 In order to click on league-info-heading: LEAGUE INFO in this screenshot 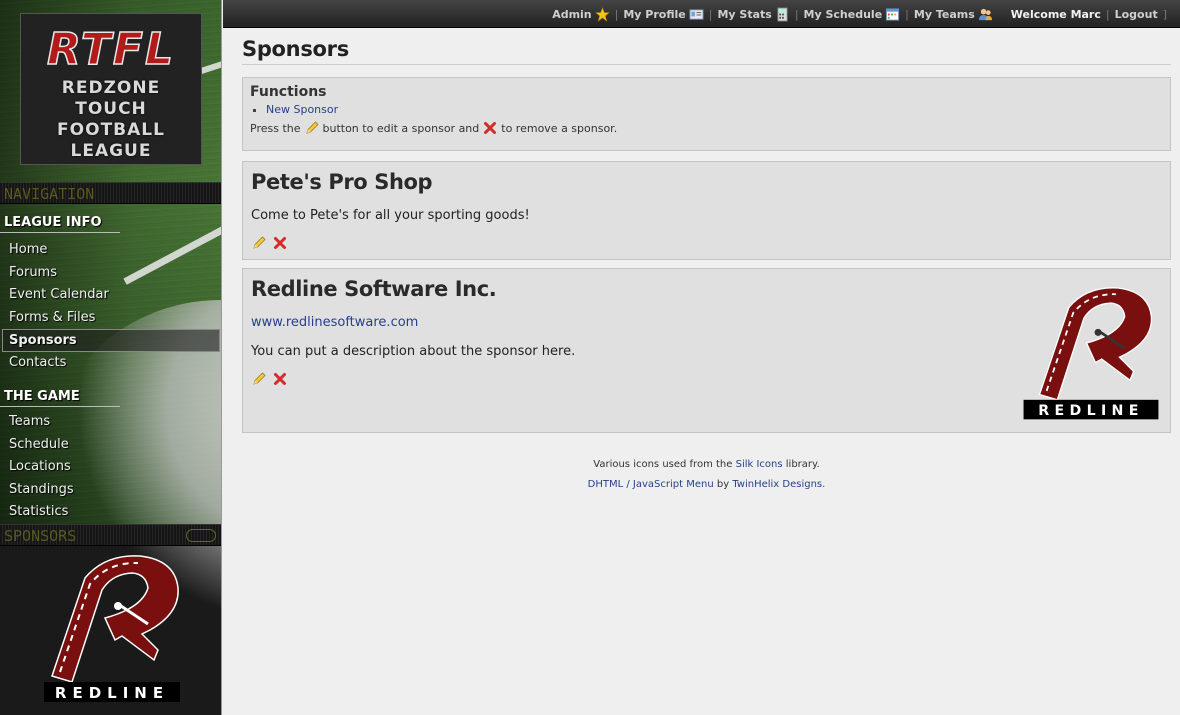, I will do `click(60, 223)`.